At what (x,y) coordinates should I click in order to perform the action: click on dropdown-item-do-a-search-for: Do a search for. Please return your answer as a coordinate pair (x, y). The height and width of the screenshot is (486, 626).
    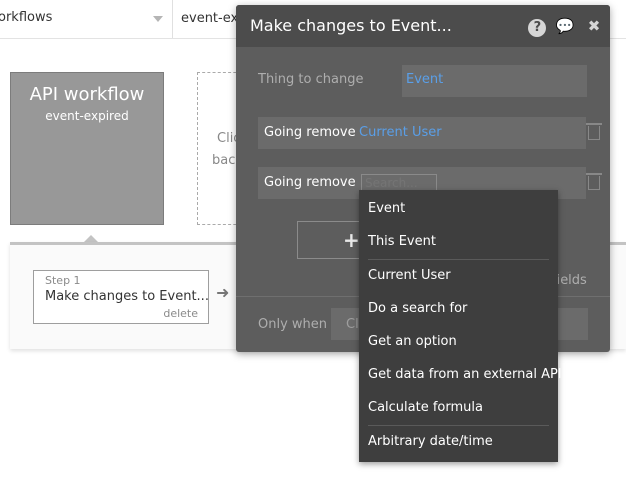
    Looking at the image, I should click on (417, 308).